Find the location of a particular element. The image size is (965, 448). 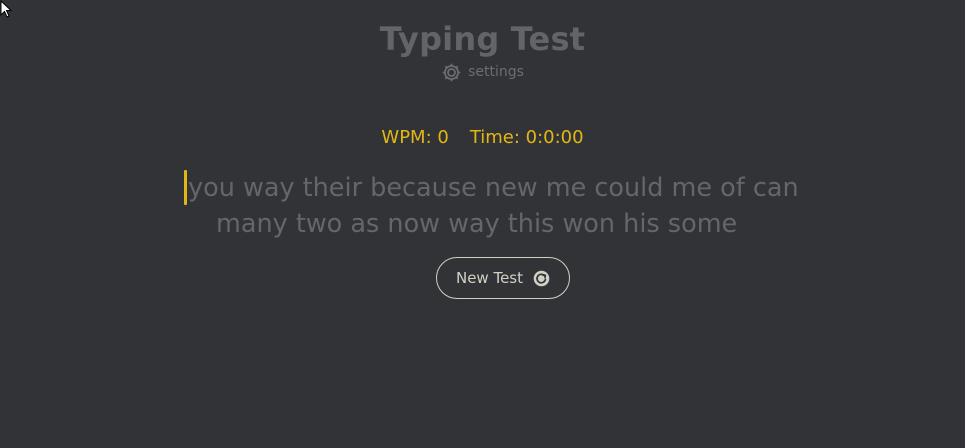

settings-link: settings is located at coordinates (482, 72).